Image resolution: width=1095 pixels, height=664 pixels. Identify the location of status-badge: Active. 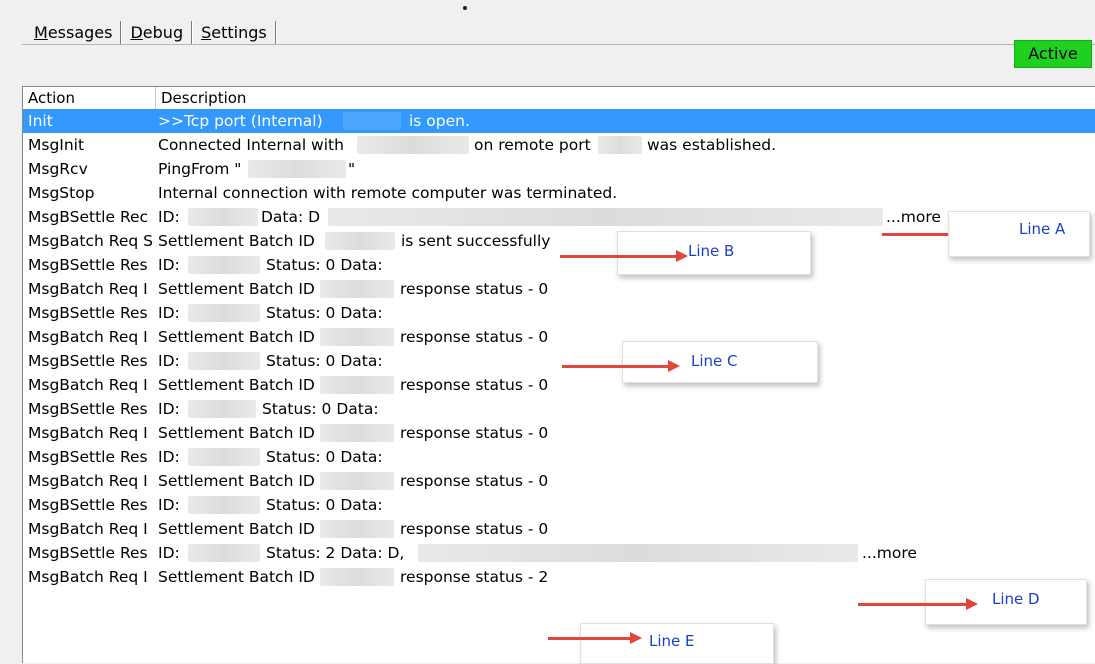
(1053, 54).